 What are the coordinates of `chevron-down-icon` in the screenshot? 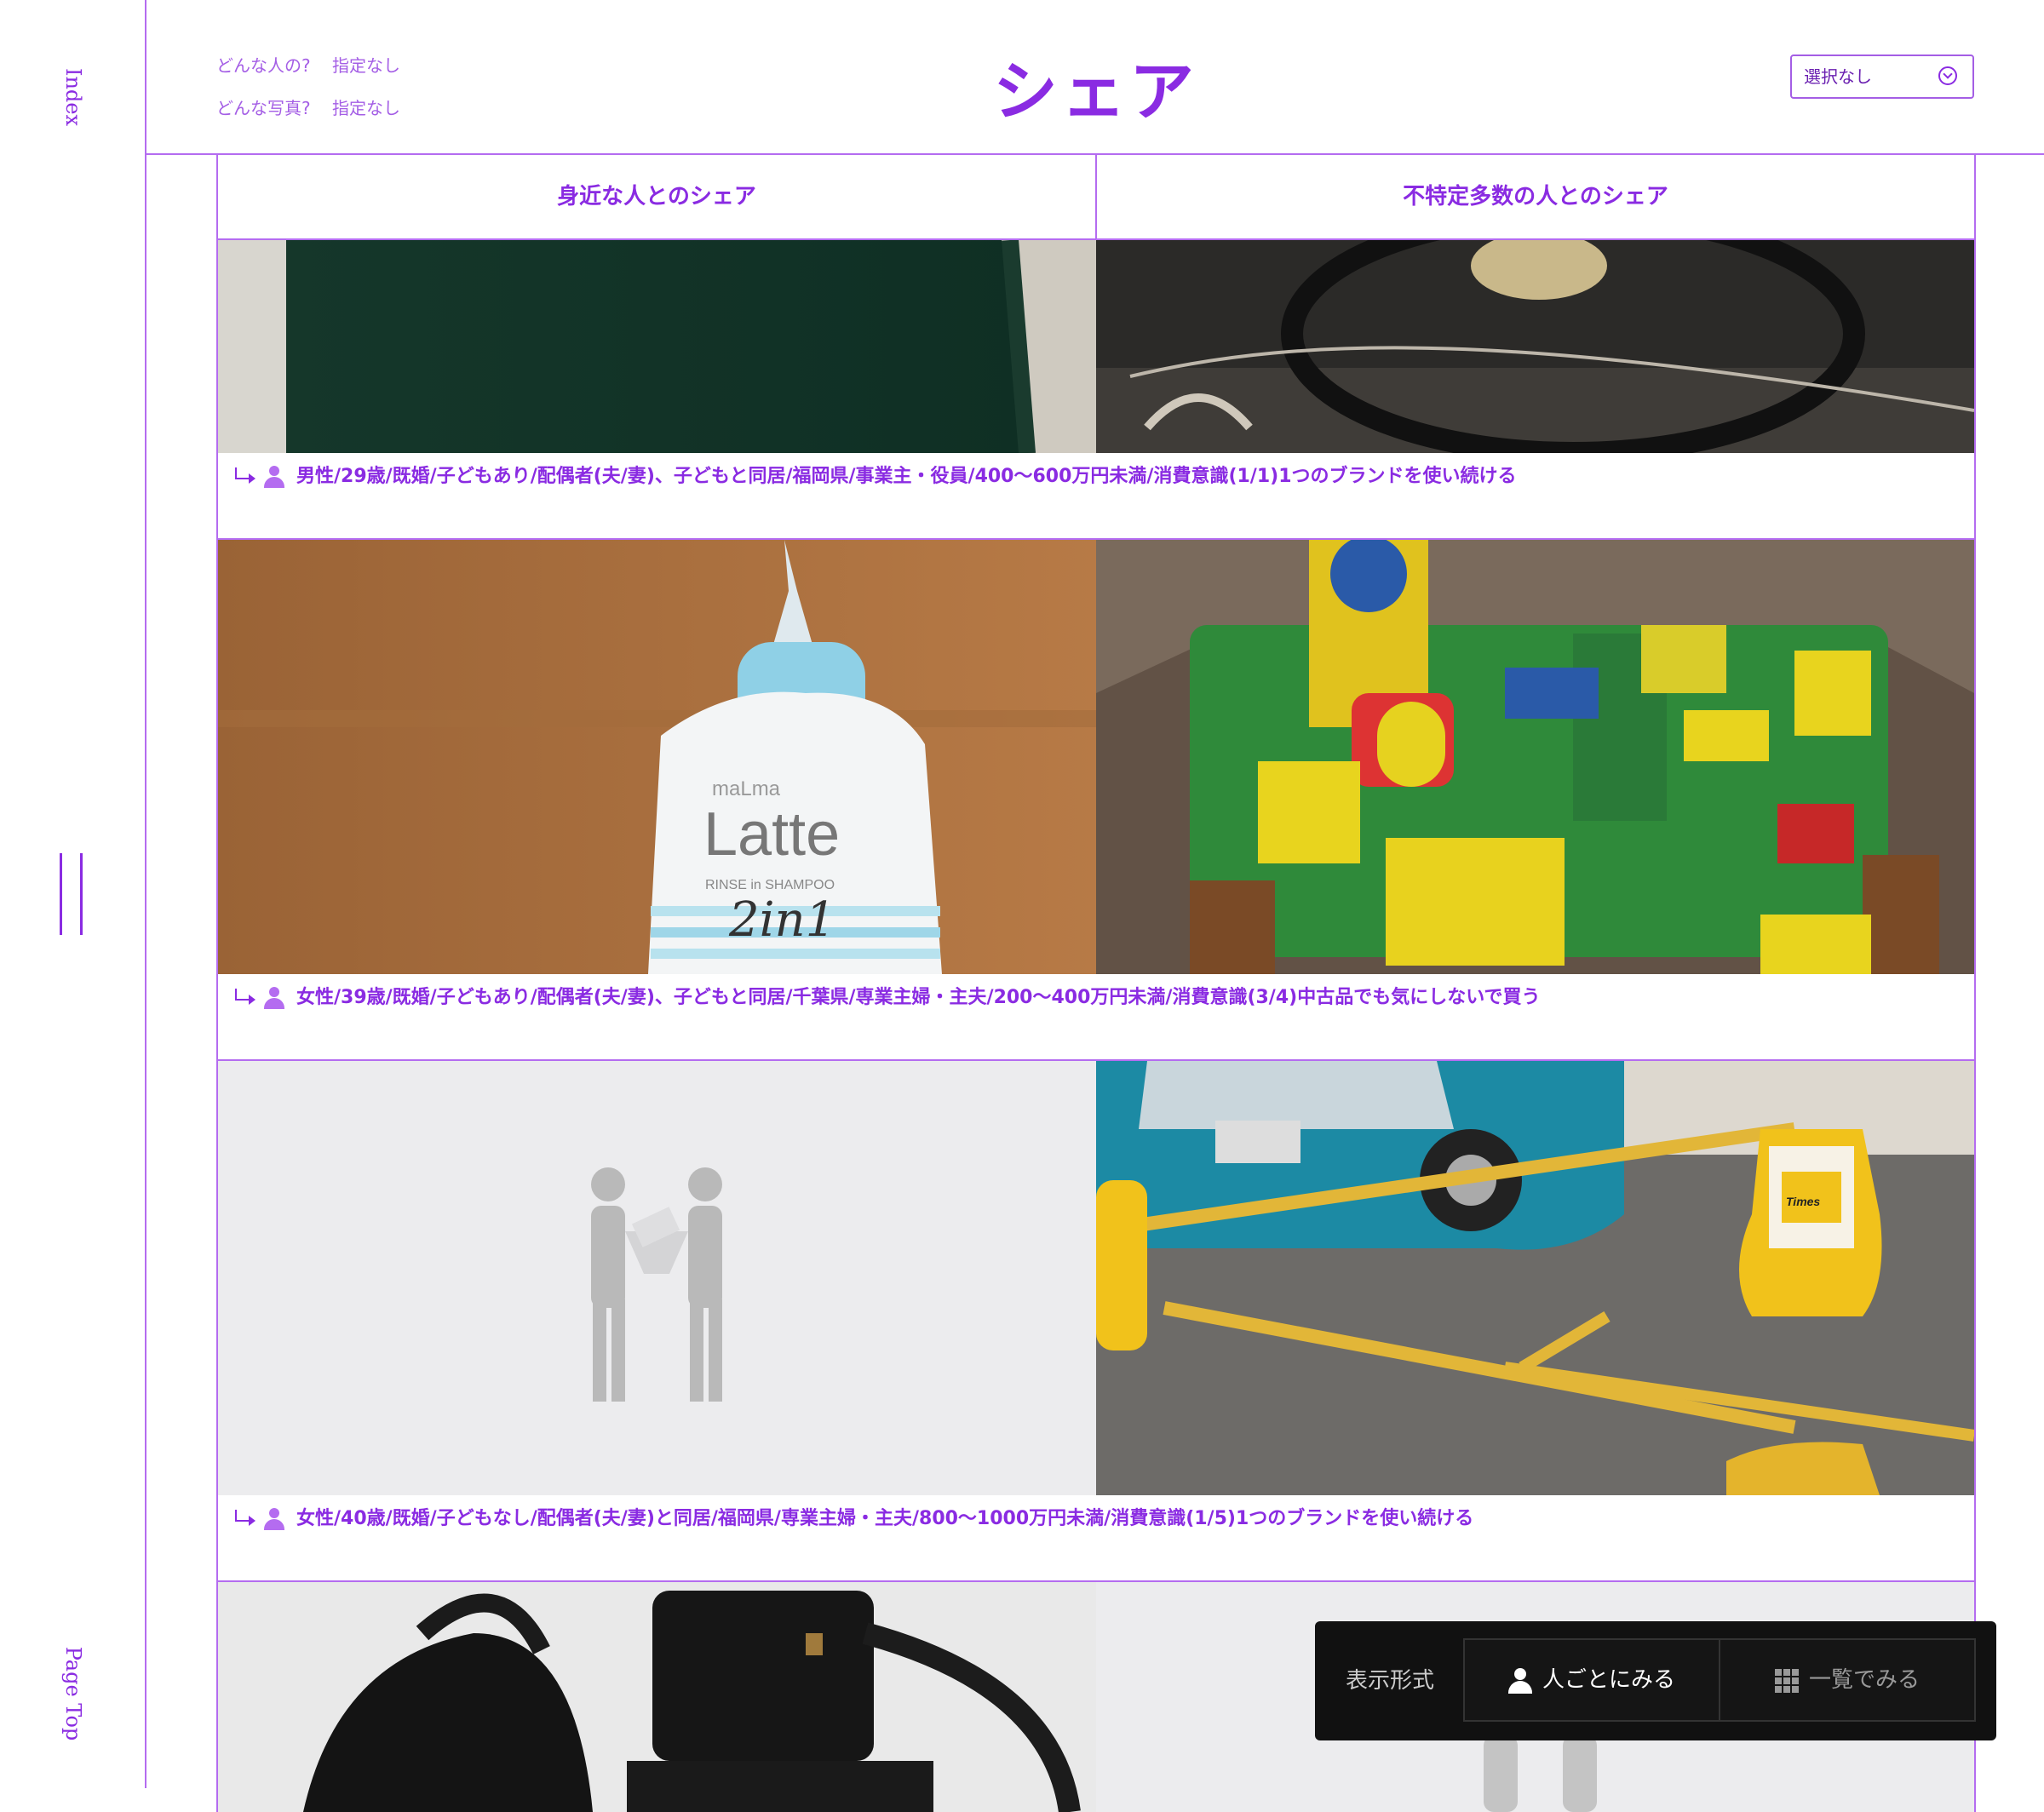 It's located at (1947, 75).